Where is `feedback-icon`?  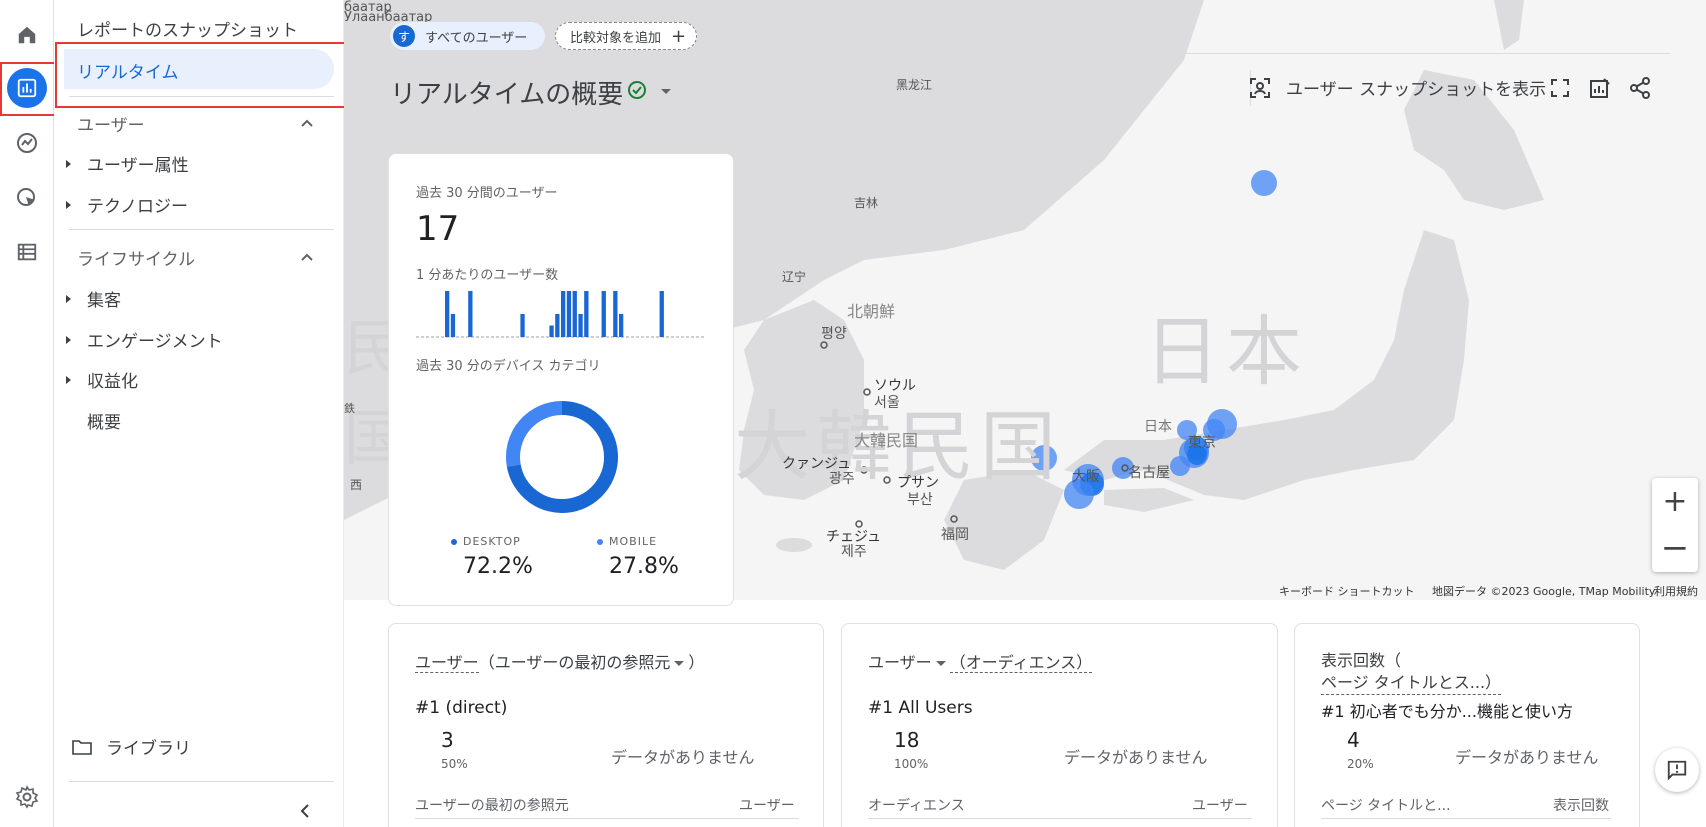
feedback-icon is located at coordinates (1677, 770).